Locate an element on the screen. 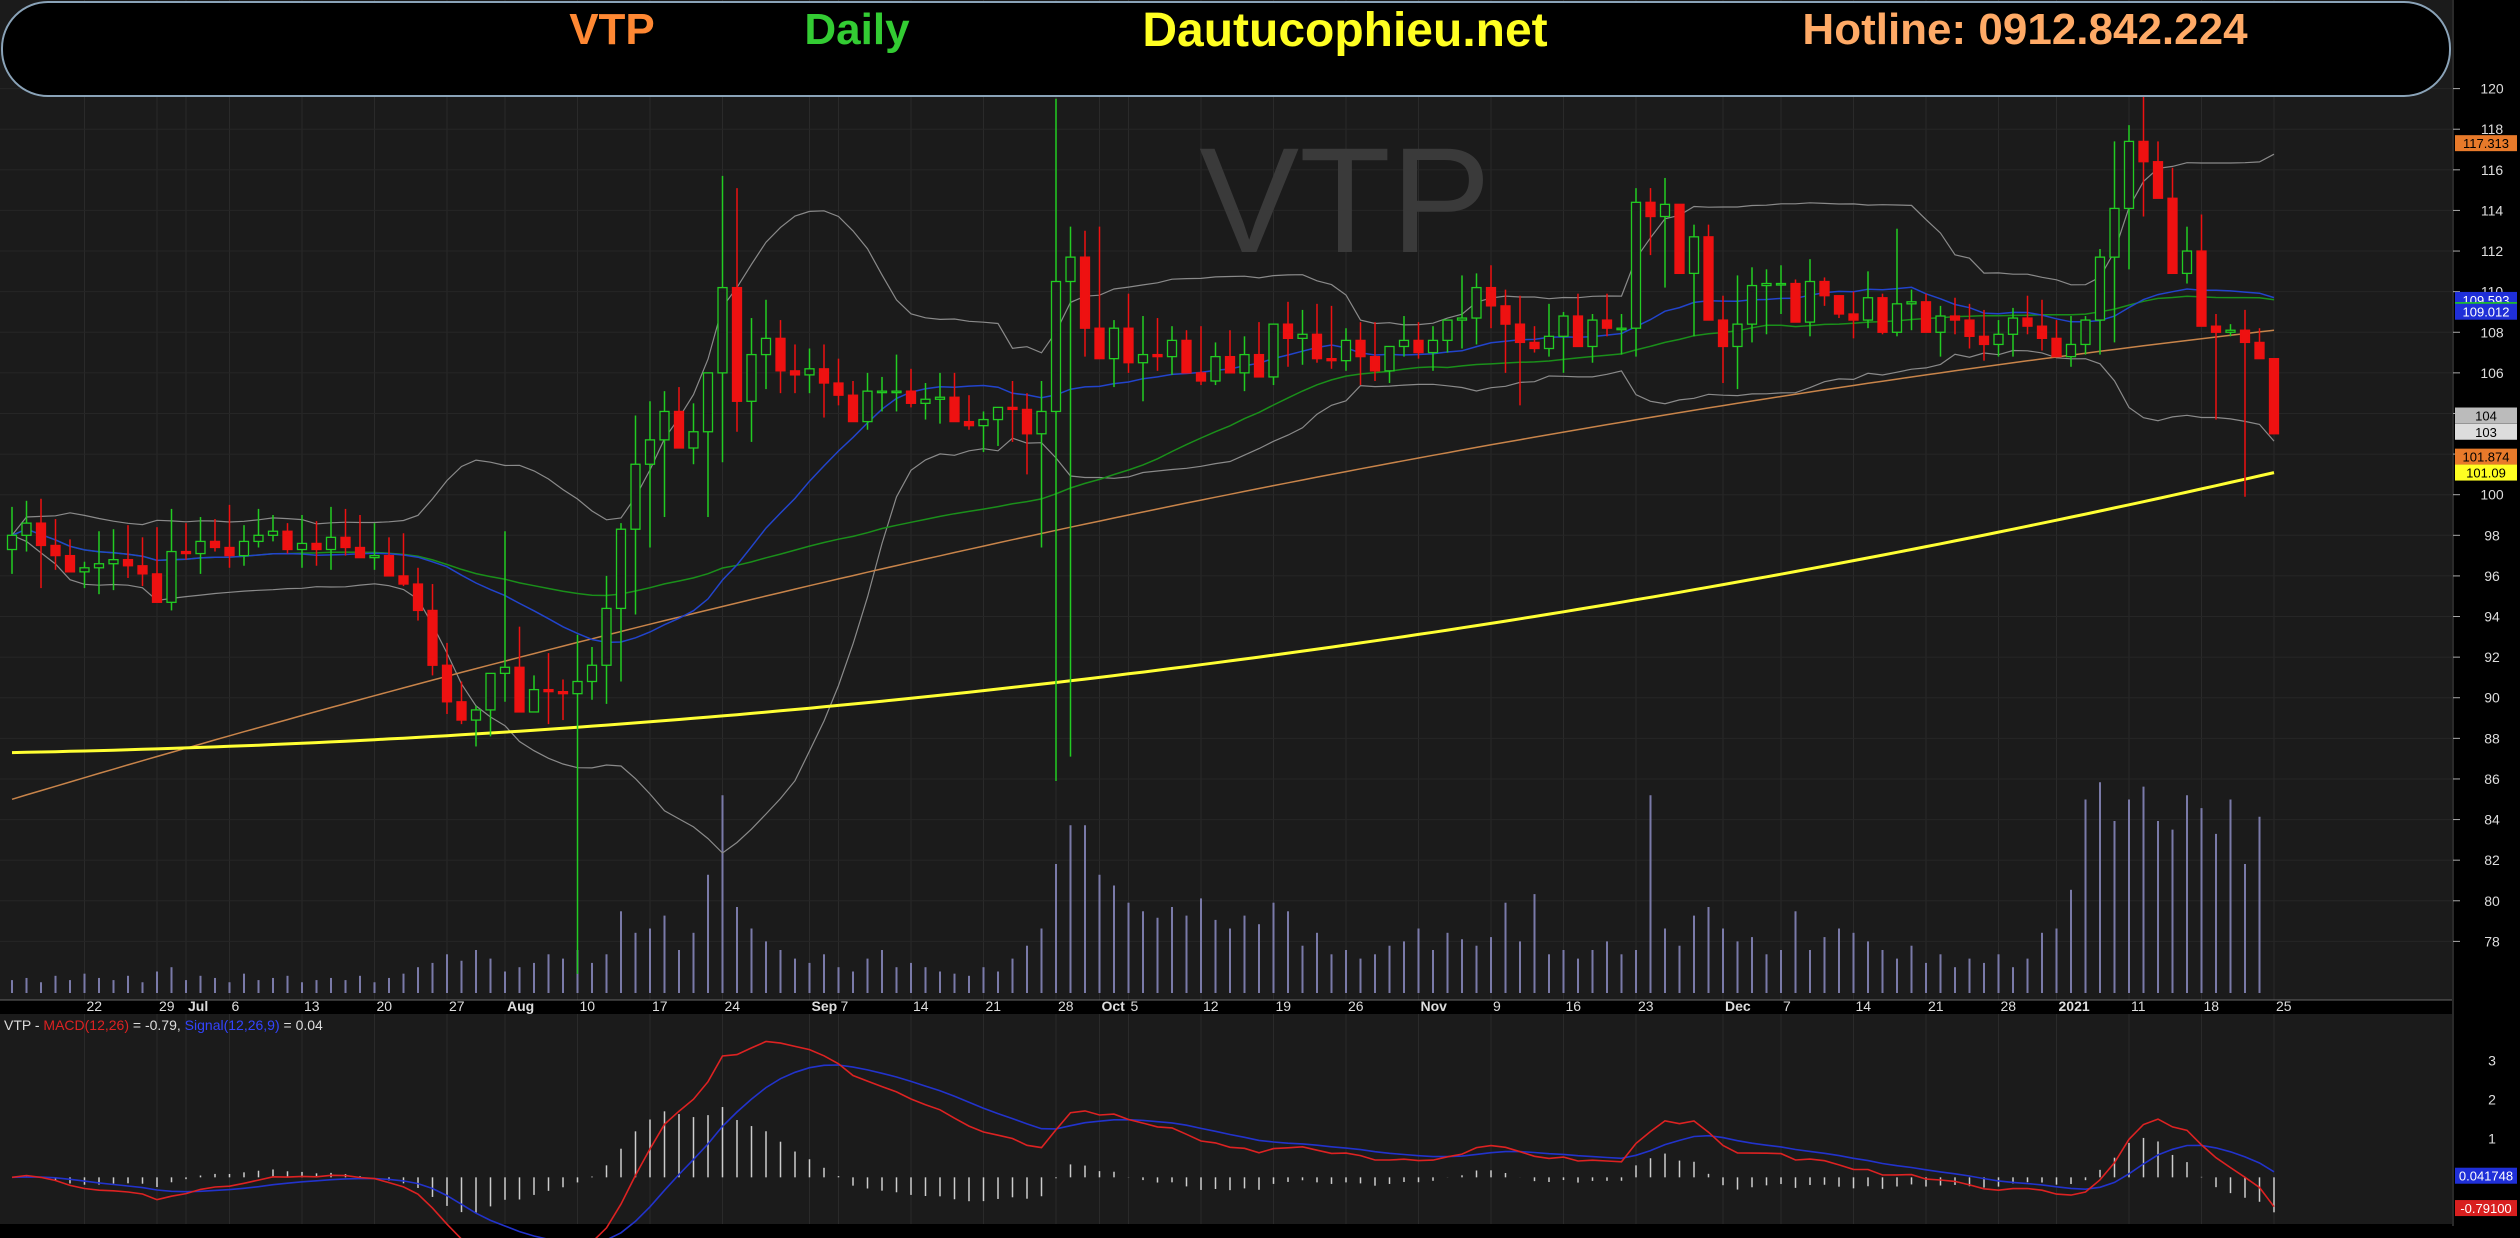 This screenshot has height=1238, width=2520. header-site: Dautucophieu.net is located at coordinates (1344, 30).